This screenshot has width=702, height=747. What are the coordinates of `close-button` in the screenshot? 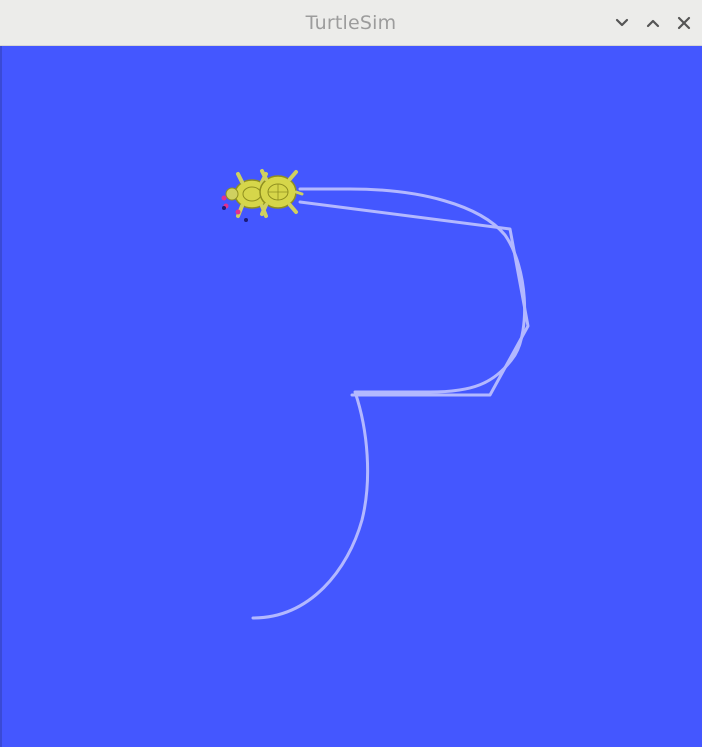 It's located at (684, 23).